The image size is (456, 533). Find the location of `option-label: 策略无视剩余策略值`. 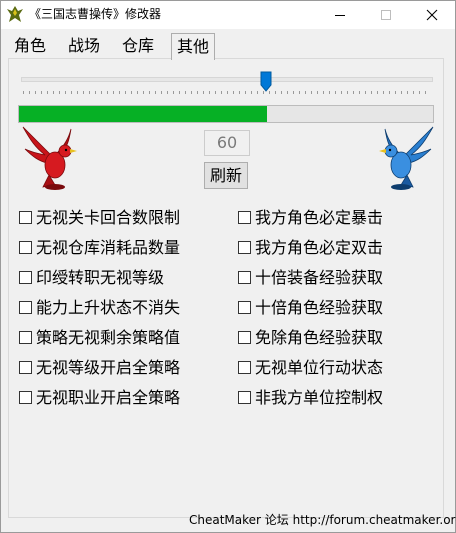

option-label: 策略无视剩余策略值 is located at coordinates (108, 337).